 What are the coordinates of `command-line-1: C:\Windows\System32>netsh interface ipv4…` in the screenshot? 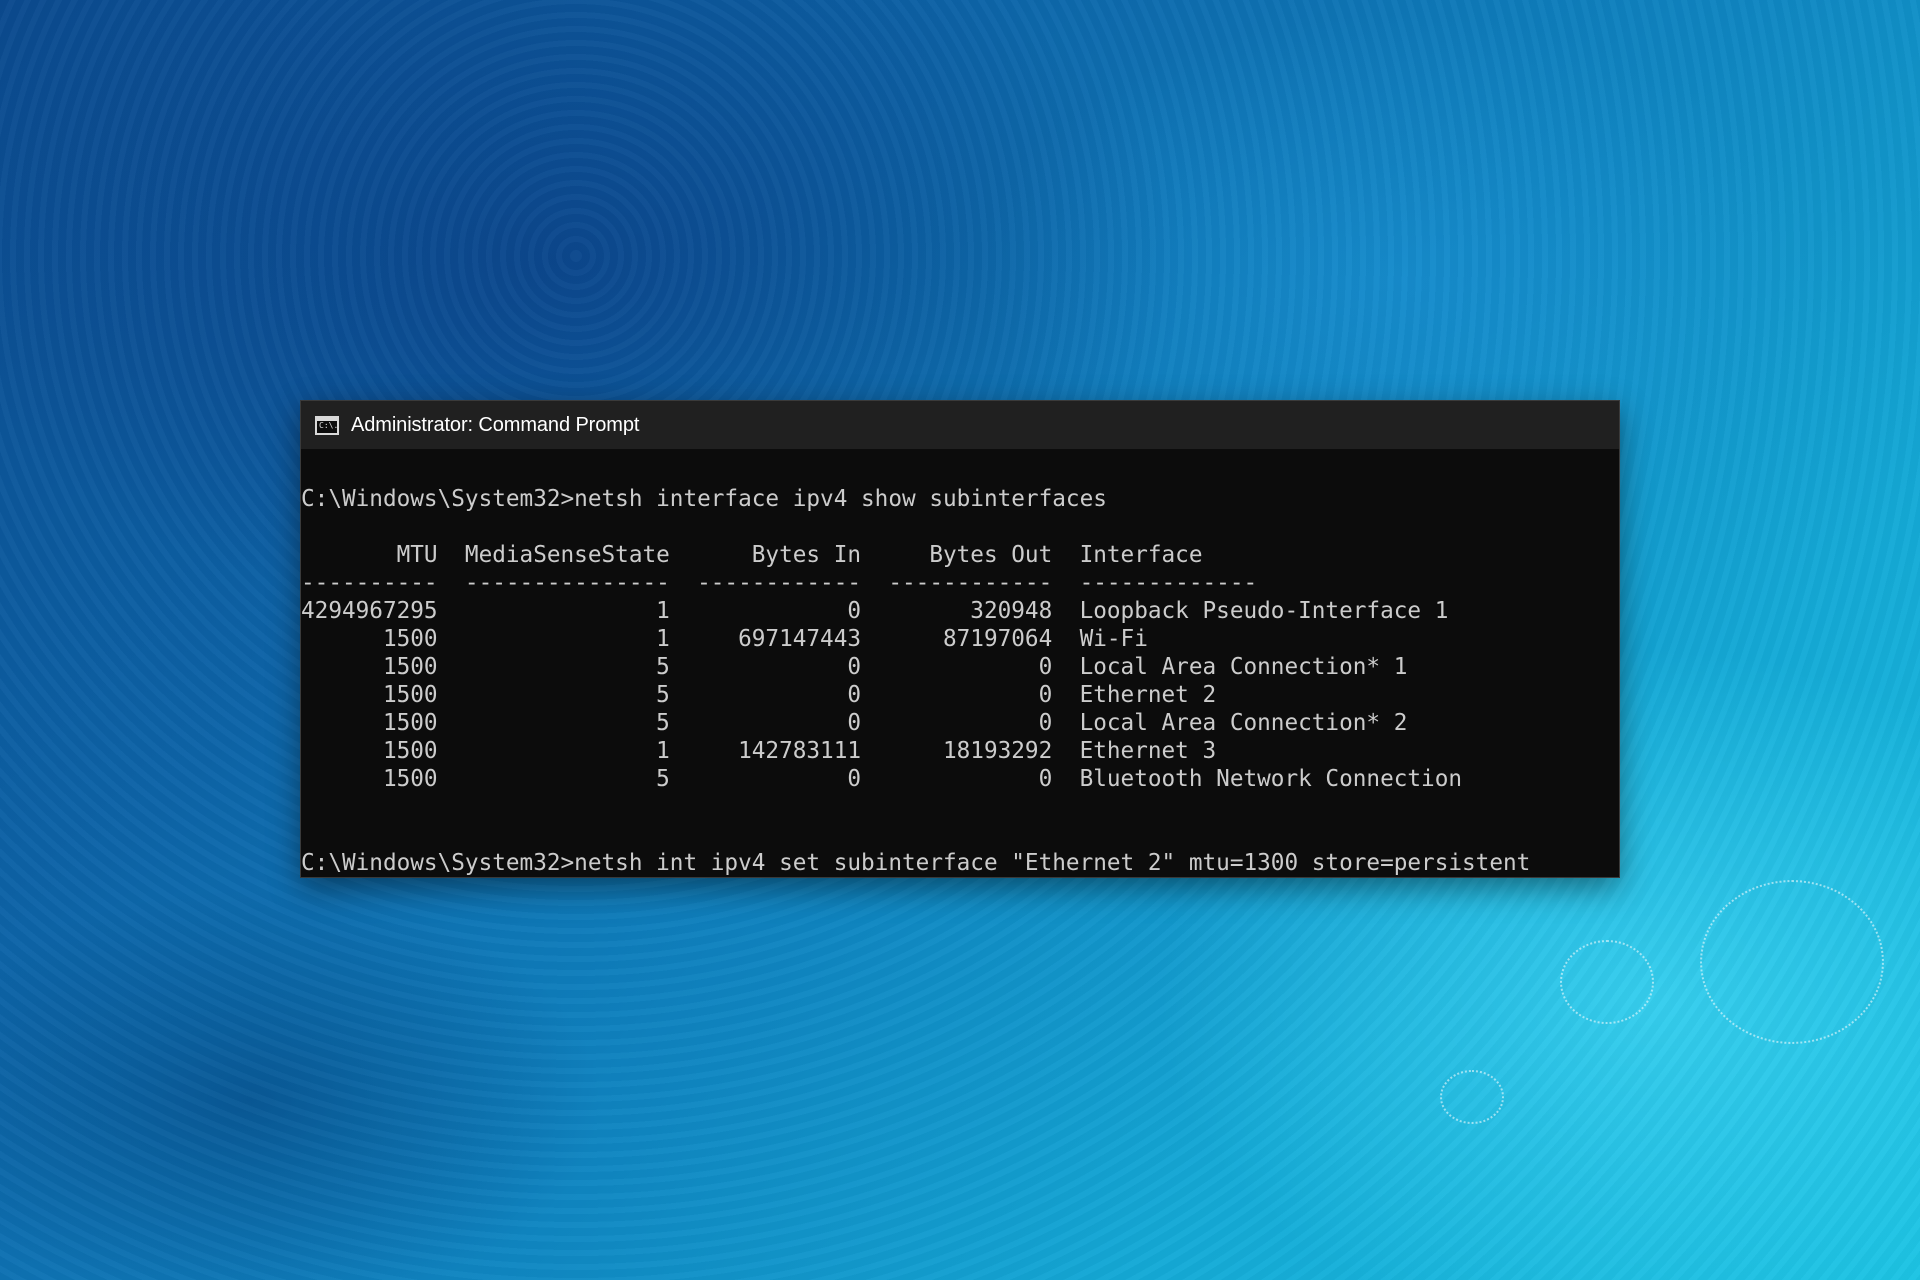 It's located at (704, 499).